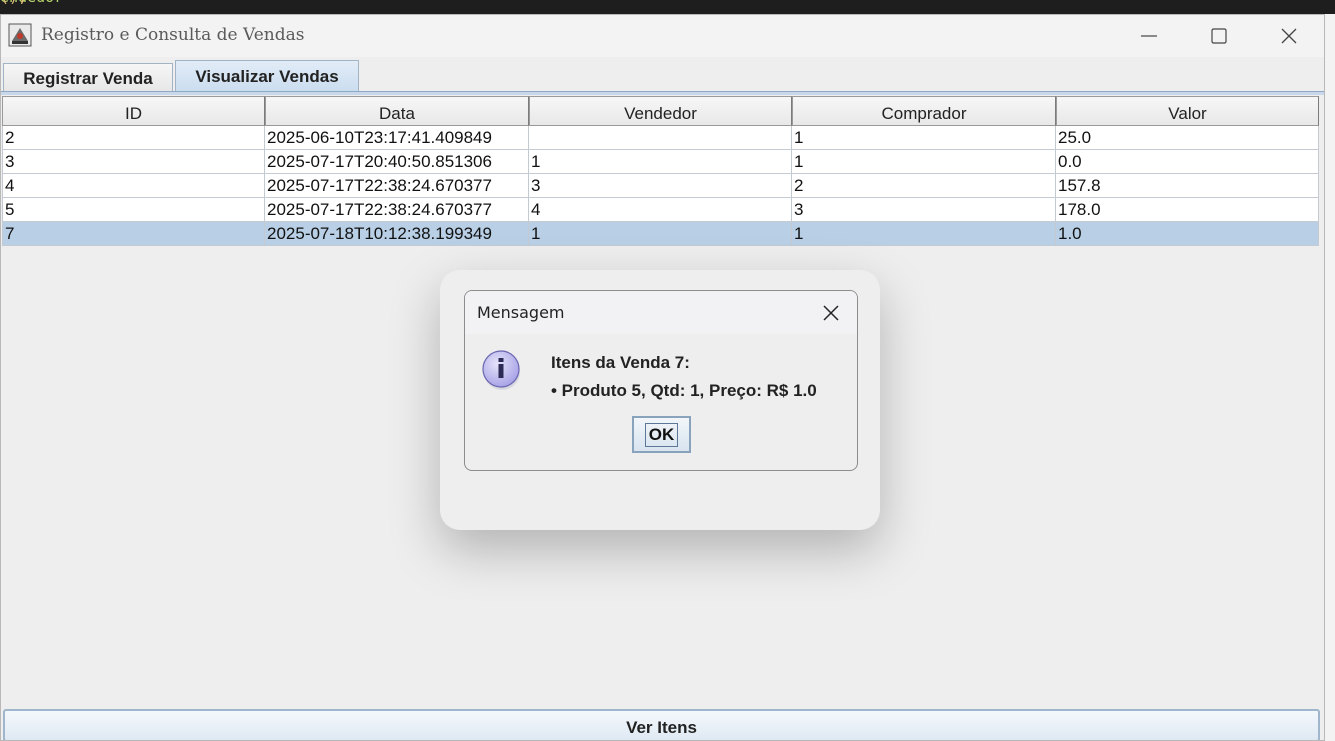 This screenshot has height=741, width=1335. I want to click on maximize-icon, so click(1219, 36).